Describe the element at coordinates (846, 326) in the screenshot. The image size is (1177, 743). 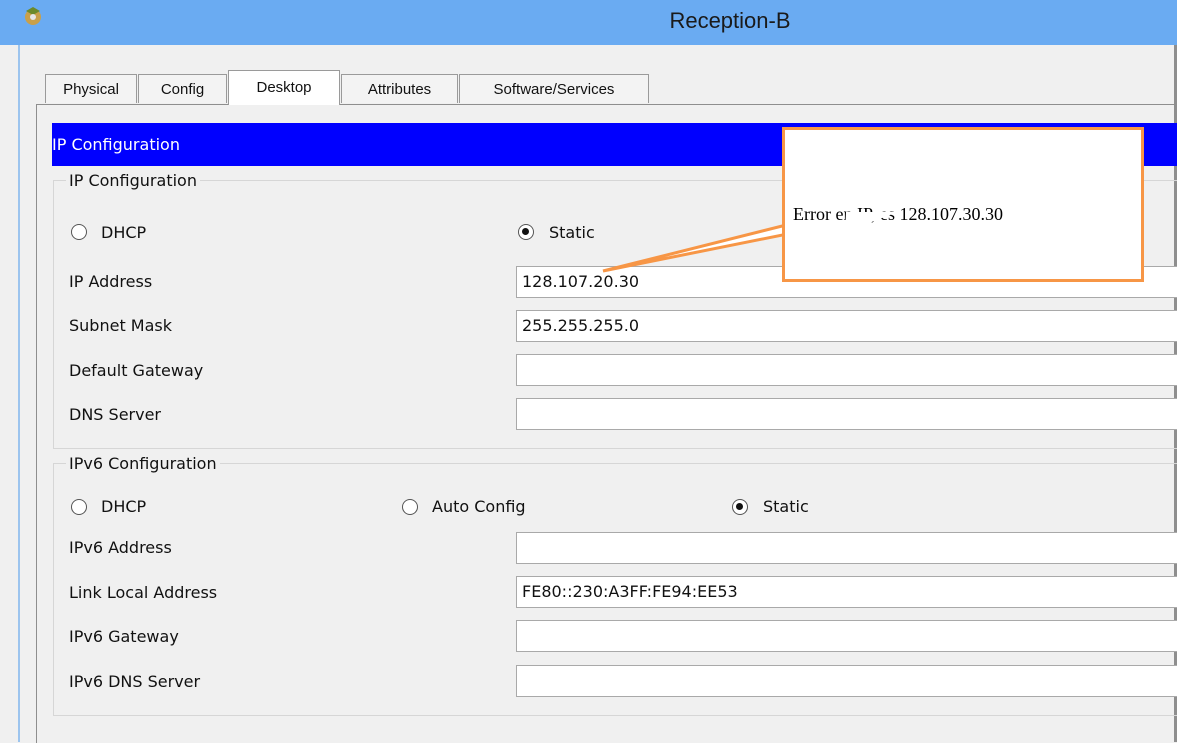
I see `subnet-mask-field: 255.255.255.0` at that location.